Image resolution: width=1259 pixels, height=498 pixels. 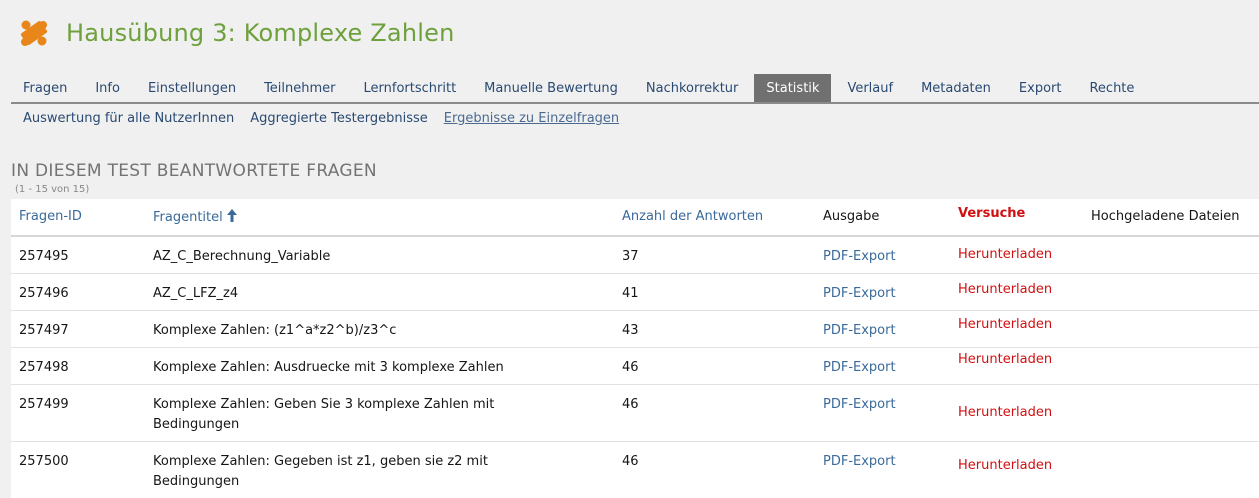 I want to click on tab-teilnehmer: Teilnehmer, so click(x=299, y=88).